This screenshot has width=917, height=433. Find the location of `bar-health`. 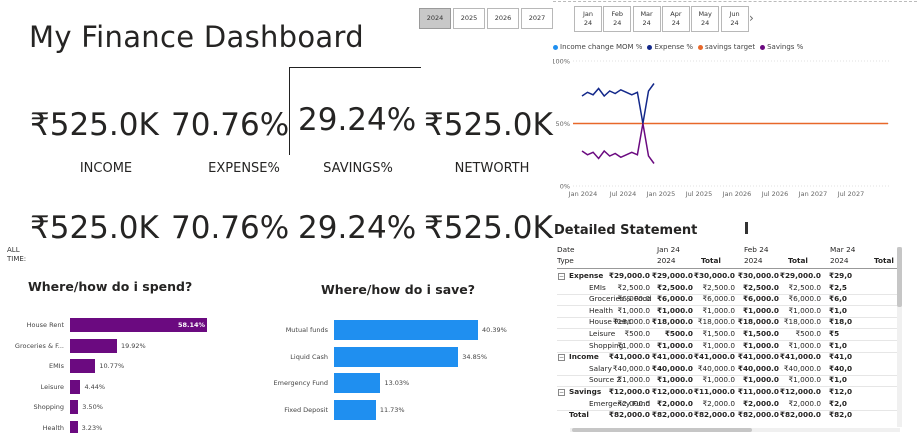

bar-health is located at coordinates (74, 426).